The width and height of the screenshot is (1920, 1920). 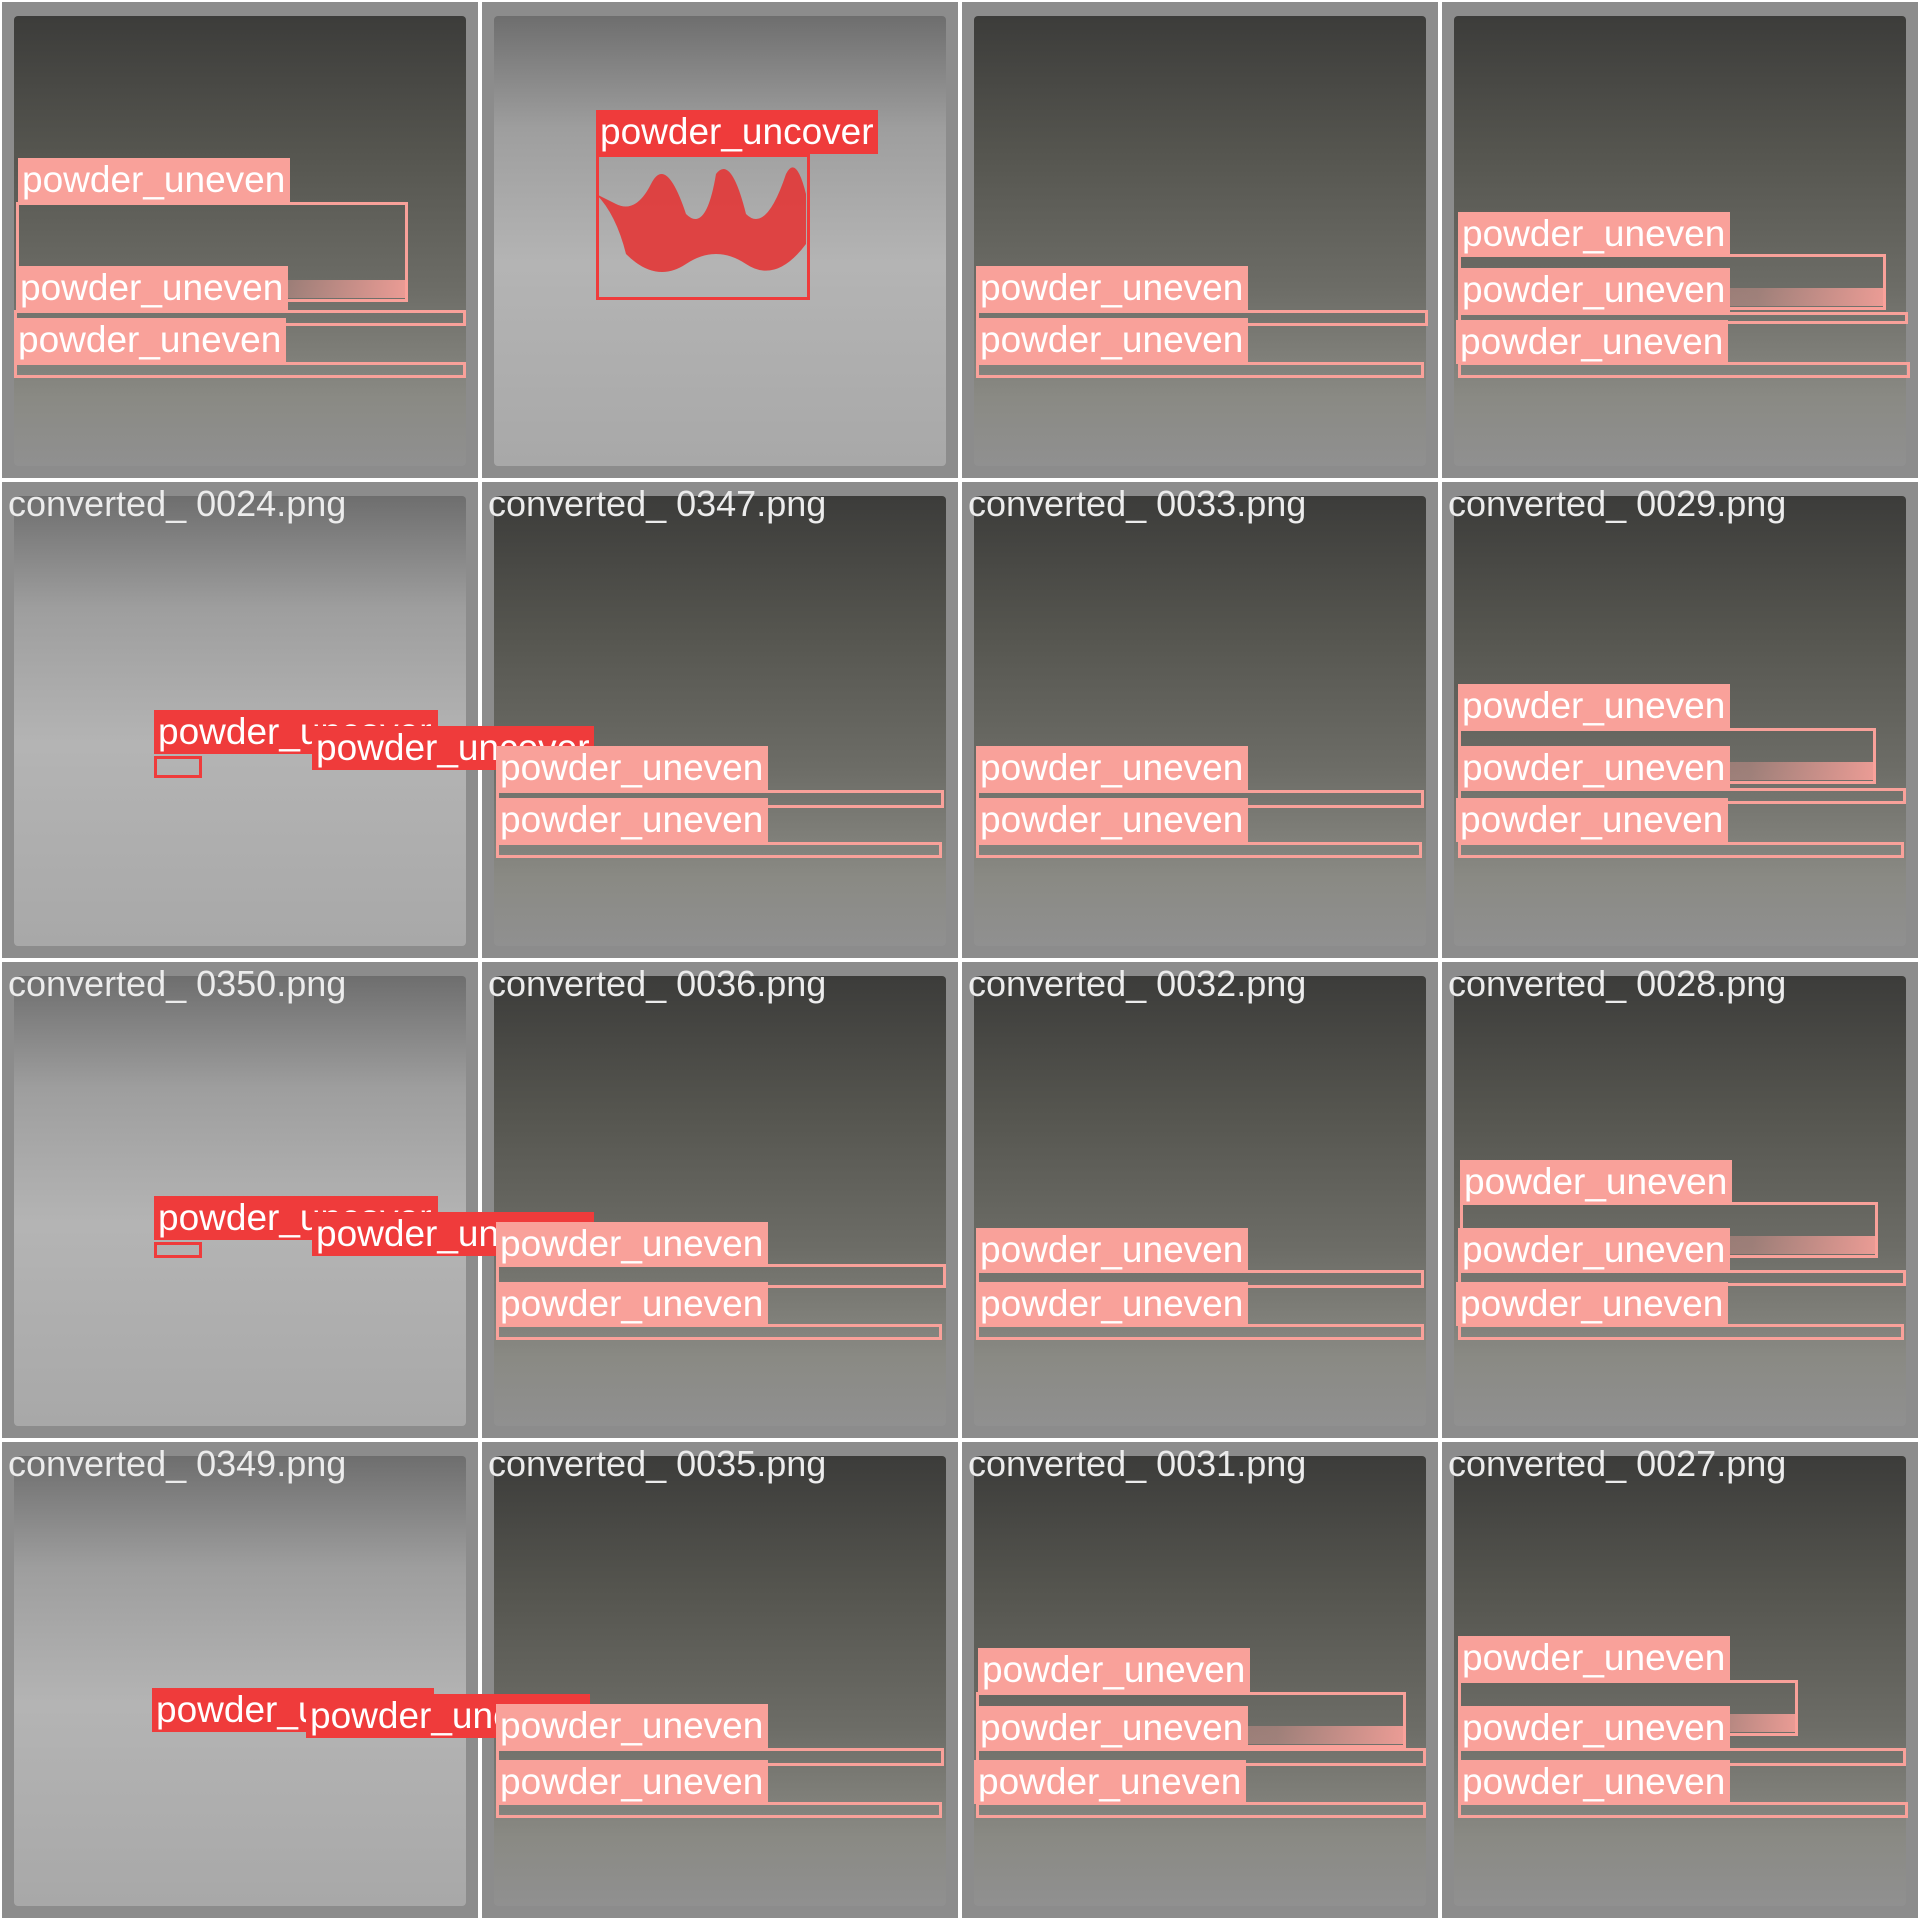 What do you see at coordinates (657, 983) in the screenshot?
I see `filename-label: converted_ 0036.png` at bounding box center [657, 983].